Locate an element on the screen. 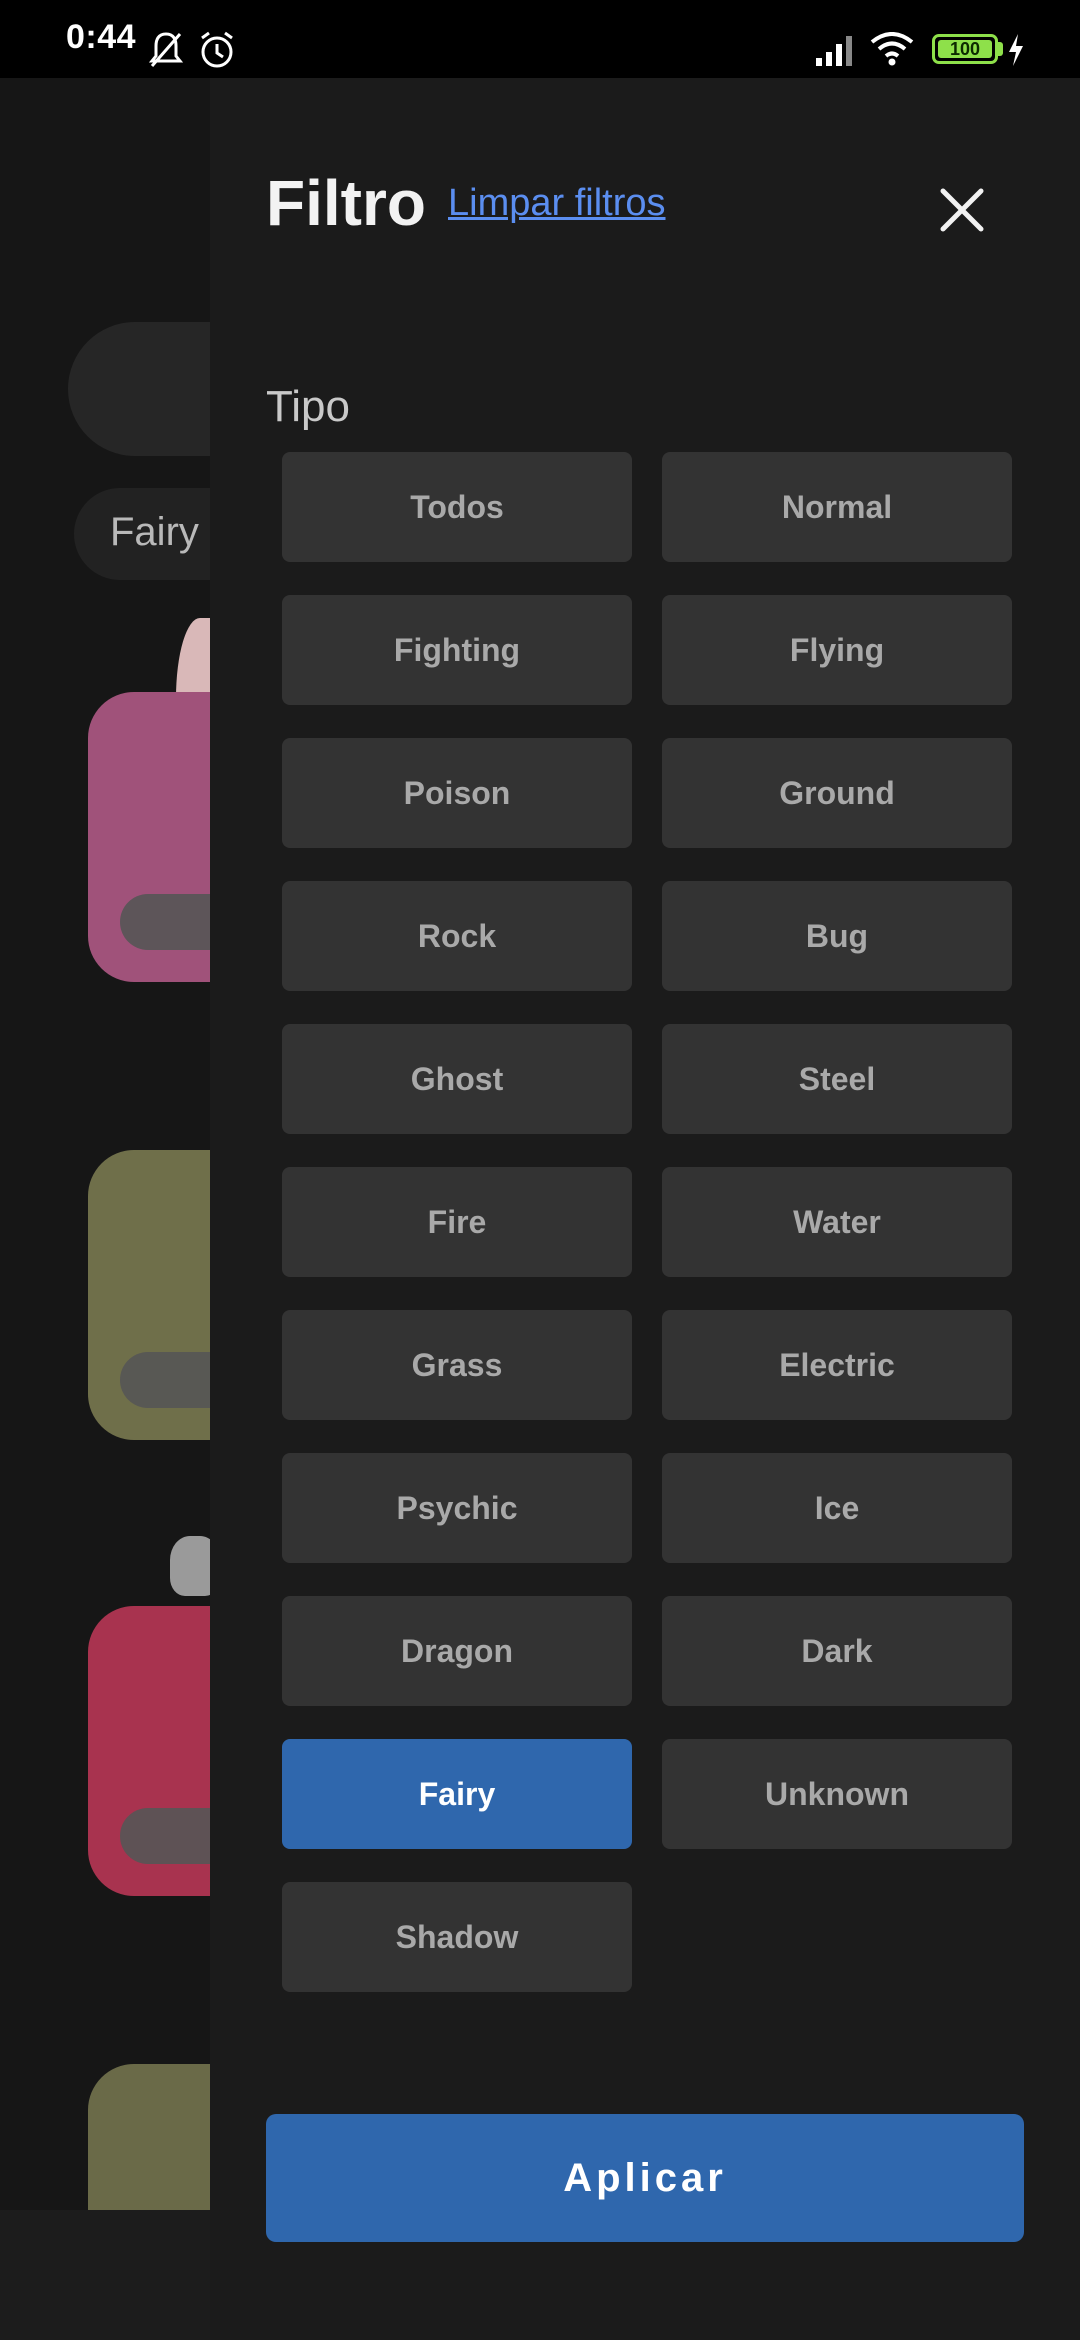 The width and height of the screenshot is (1080, 2340). type-button-normal: Normal is located at coordinates (837, 507).